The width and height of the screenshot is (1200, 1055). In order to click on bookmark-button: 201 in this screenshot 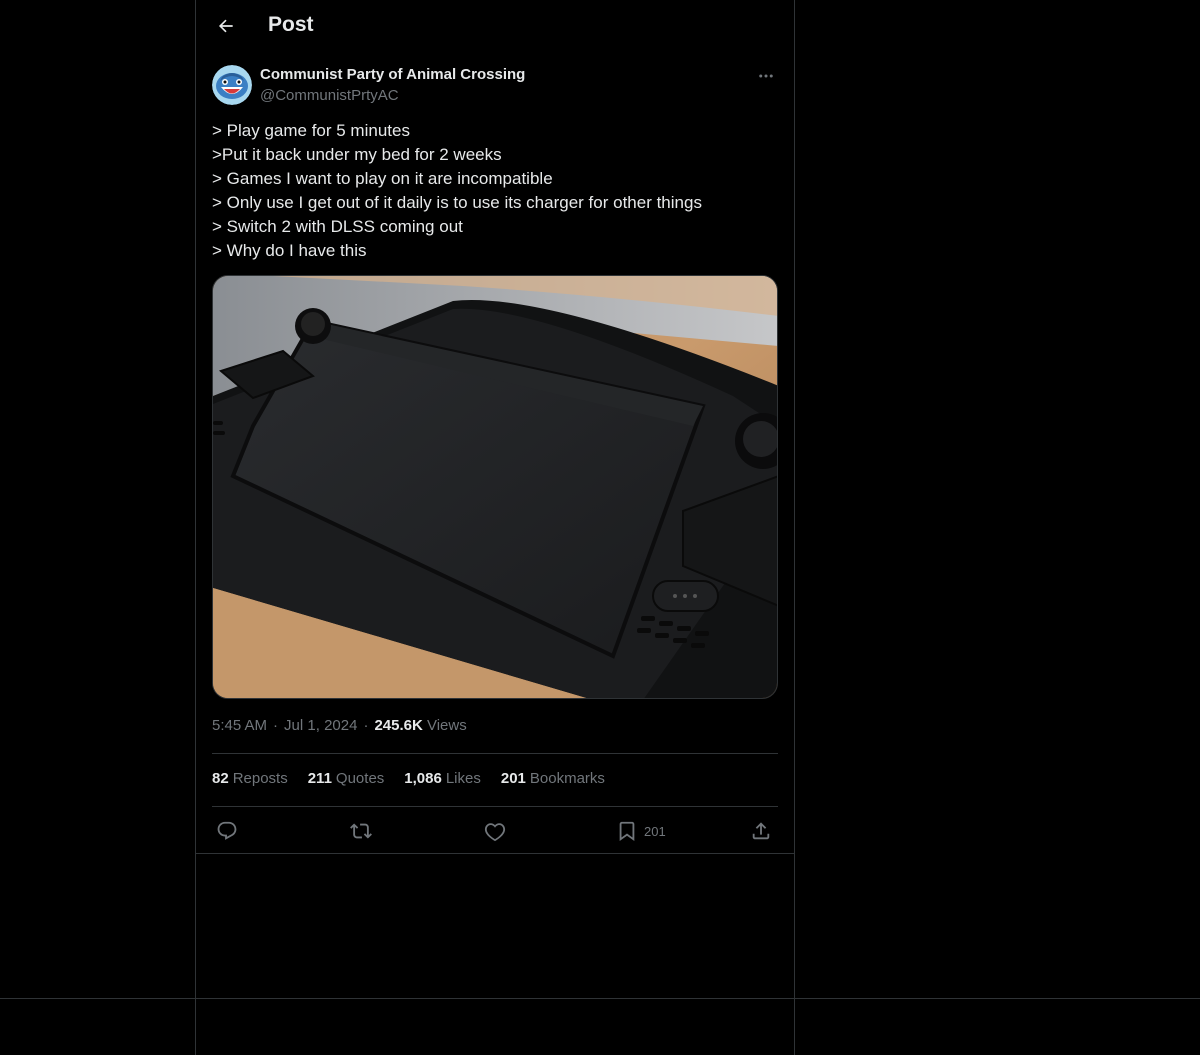, I will do `click(641, 831)`.